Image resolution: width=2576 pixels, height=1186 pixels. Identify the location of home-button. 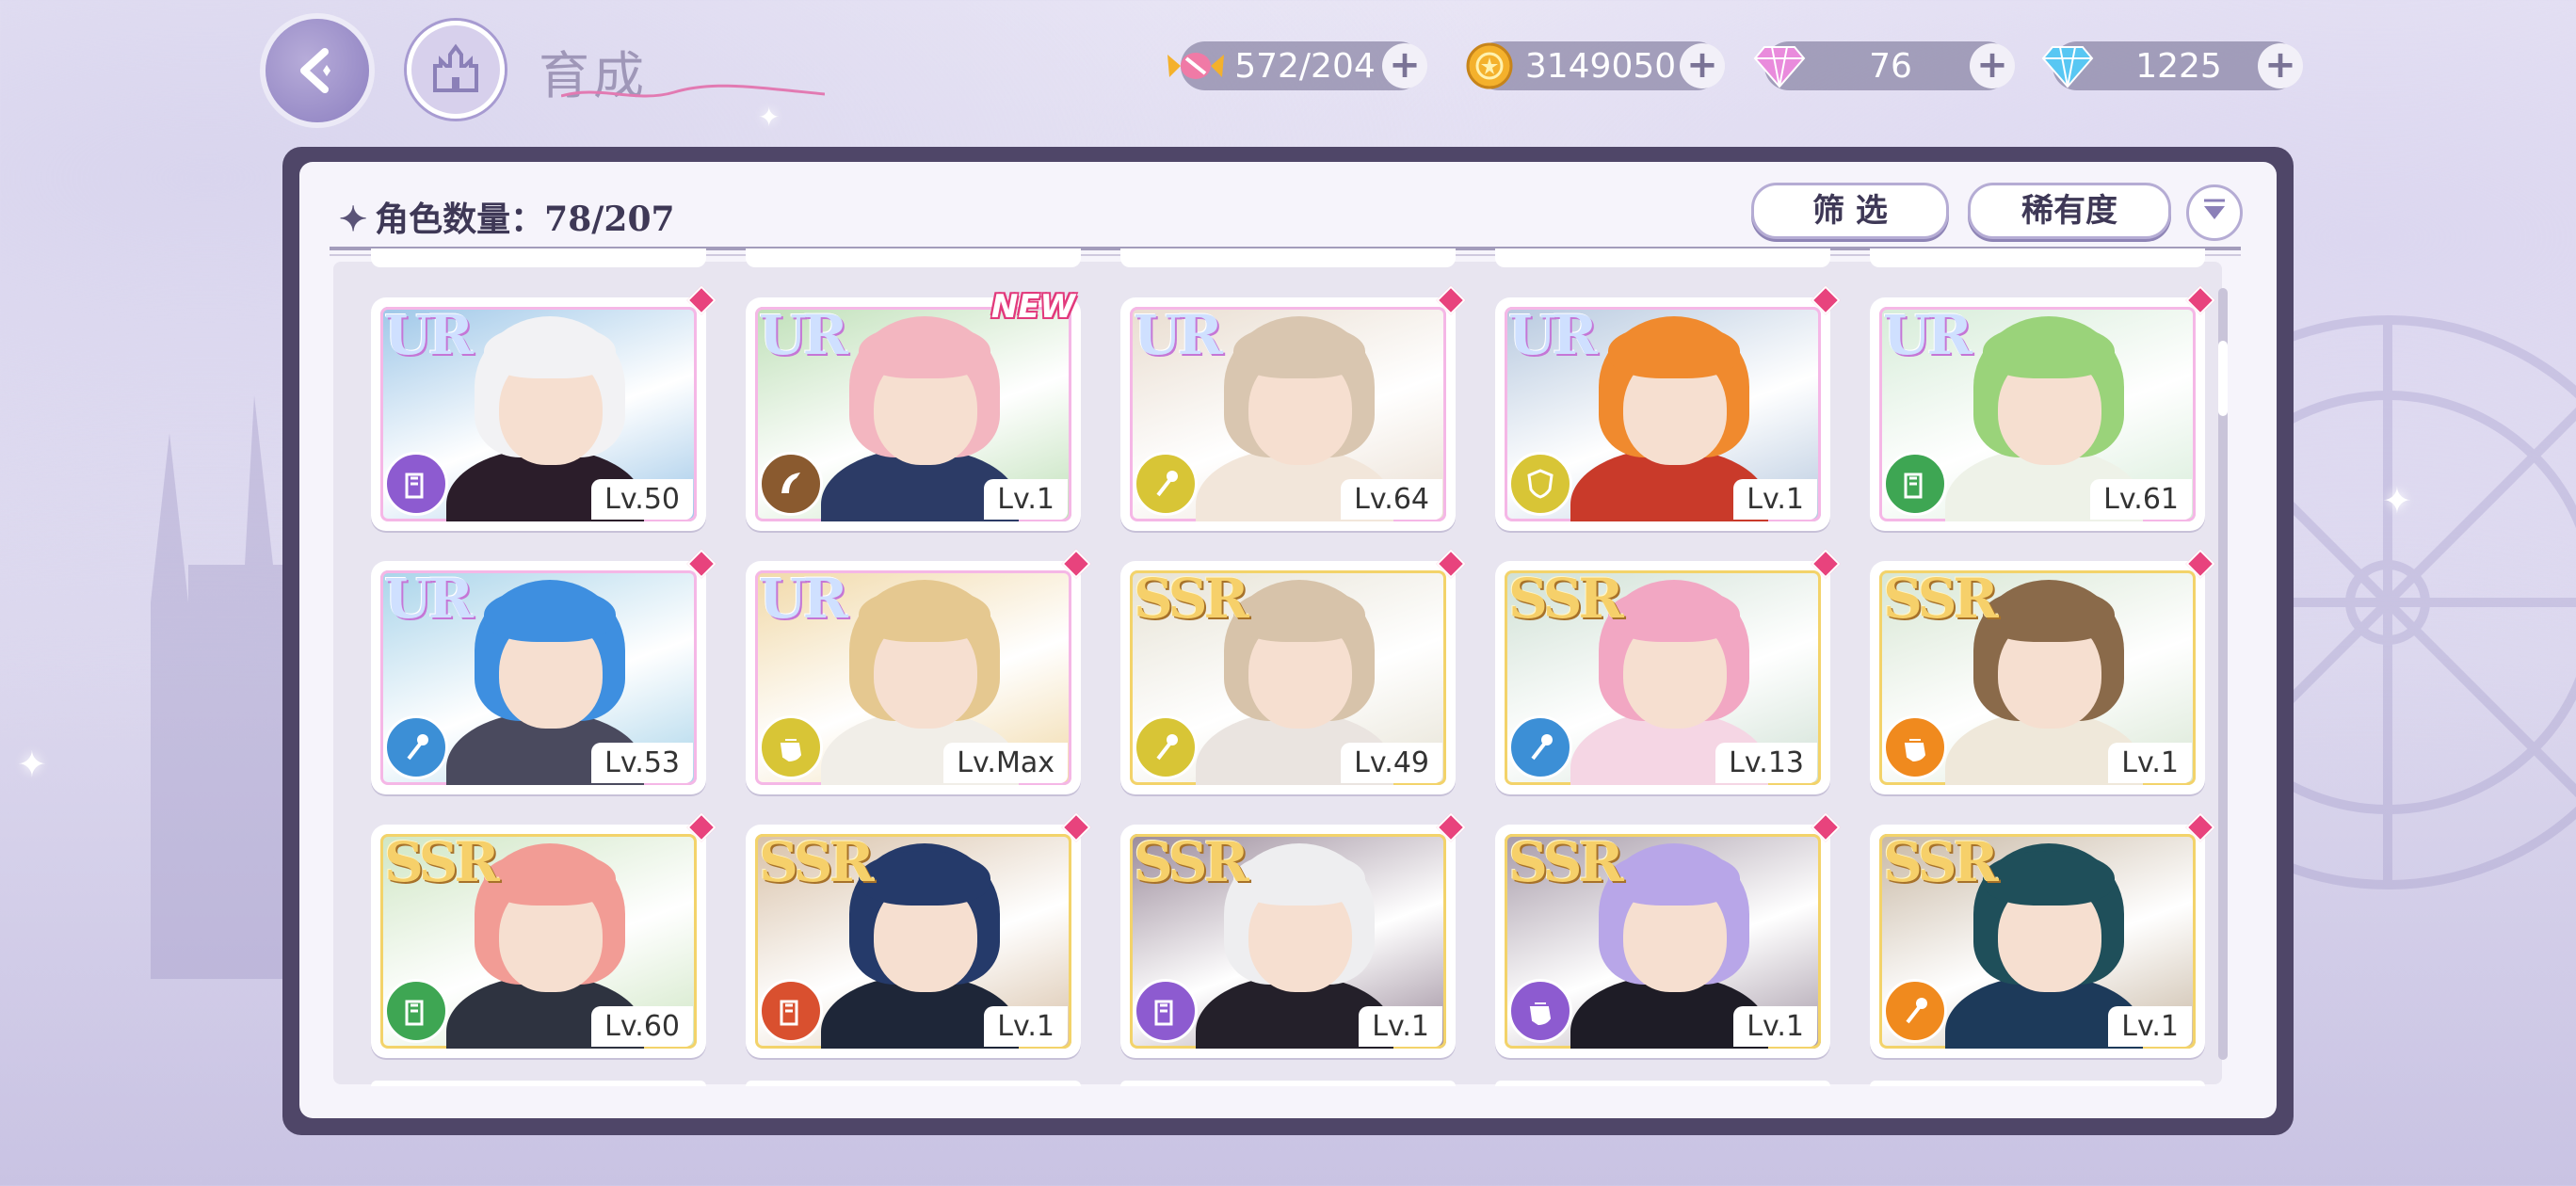
(456, 70).